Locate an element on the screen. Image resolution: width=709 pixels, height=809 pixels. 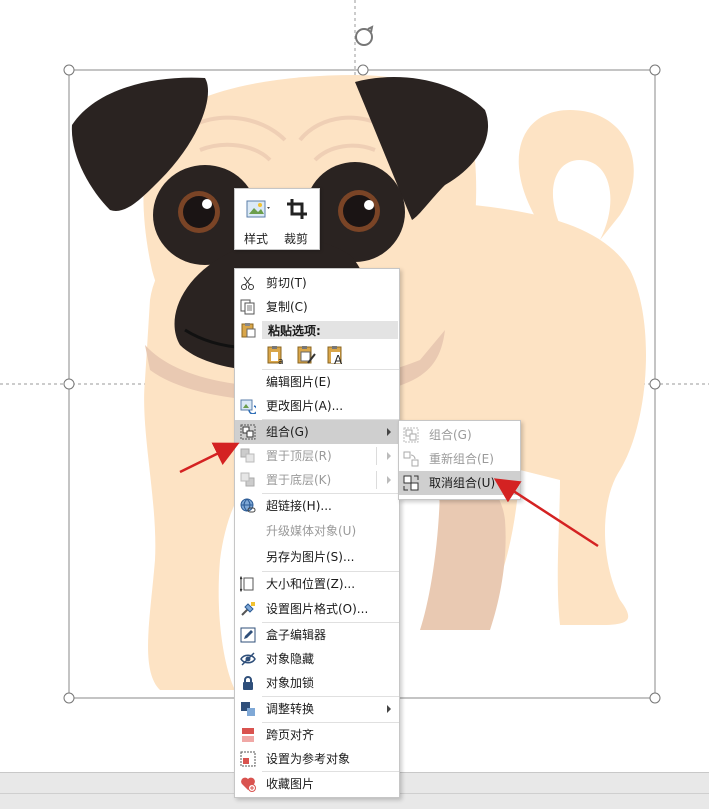
red-arrow-right is located at coordinates (546, 513).